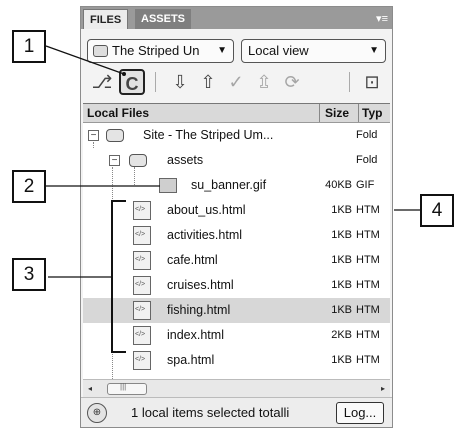  What do you see at coordinates (29, 186) in the screenshot?
I see `callout-2: 2` at bounding box center [29, 186].